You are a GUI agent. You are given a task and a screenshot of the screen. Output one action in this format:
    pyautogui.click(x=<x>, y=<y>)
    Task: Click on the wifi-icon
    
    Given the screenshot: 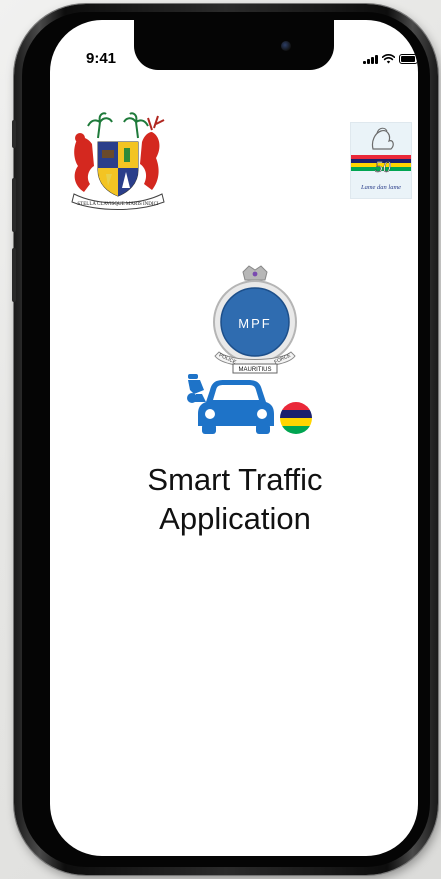 What is the action you would take?
    pyautogui.click(x=388, y=59)
    